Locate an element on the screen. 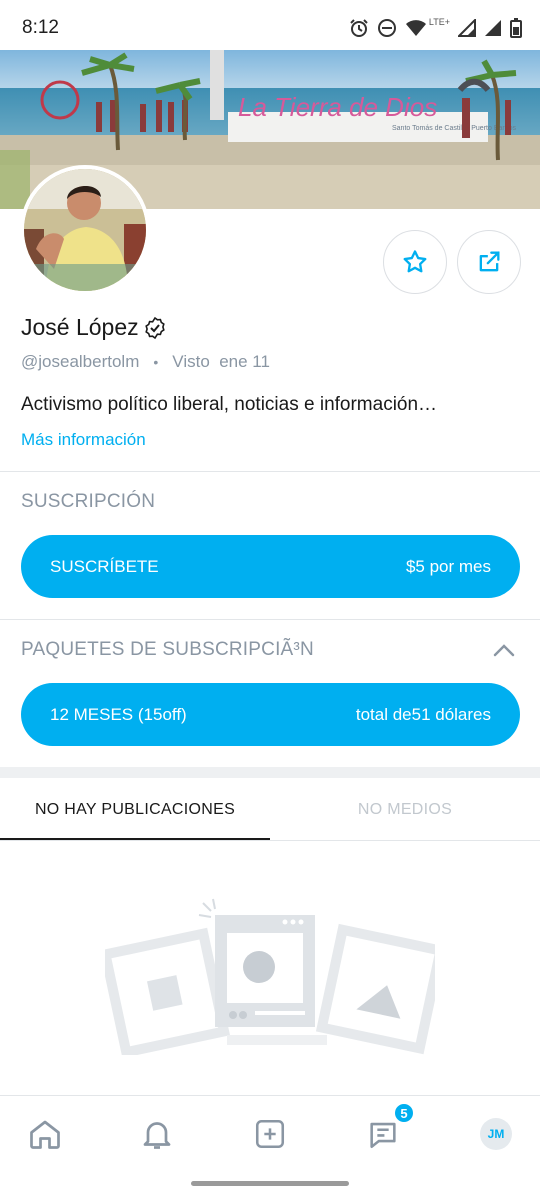 The height and width of the screenshot is (1199, 540). profile-name-row: José López is located at coordinates (94, 327).